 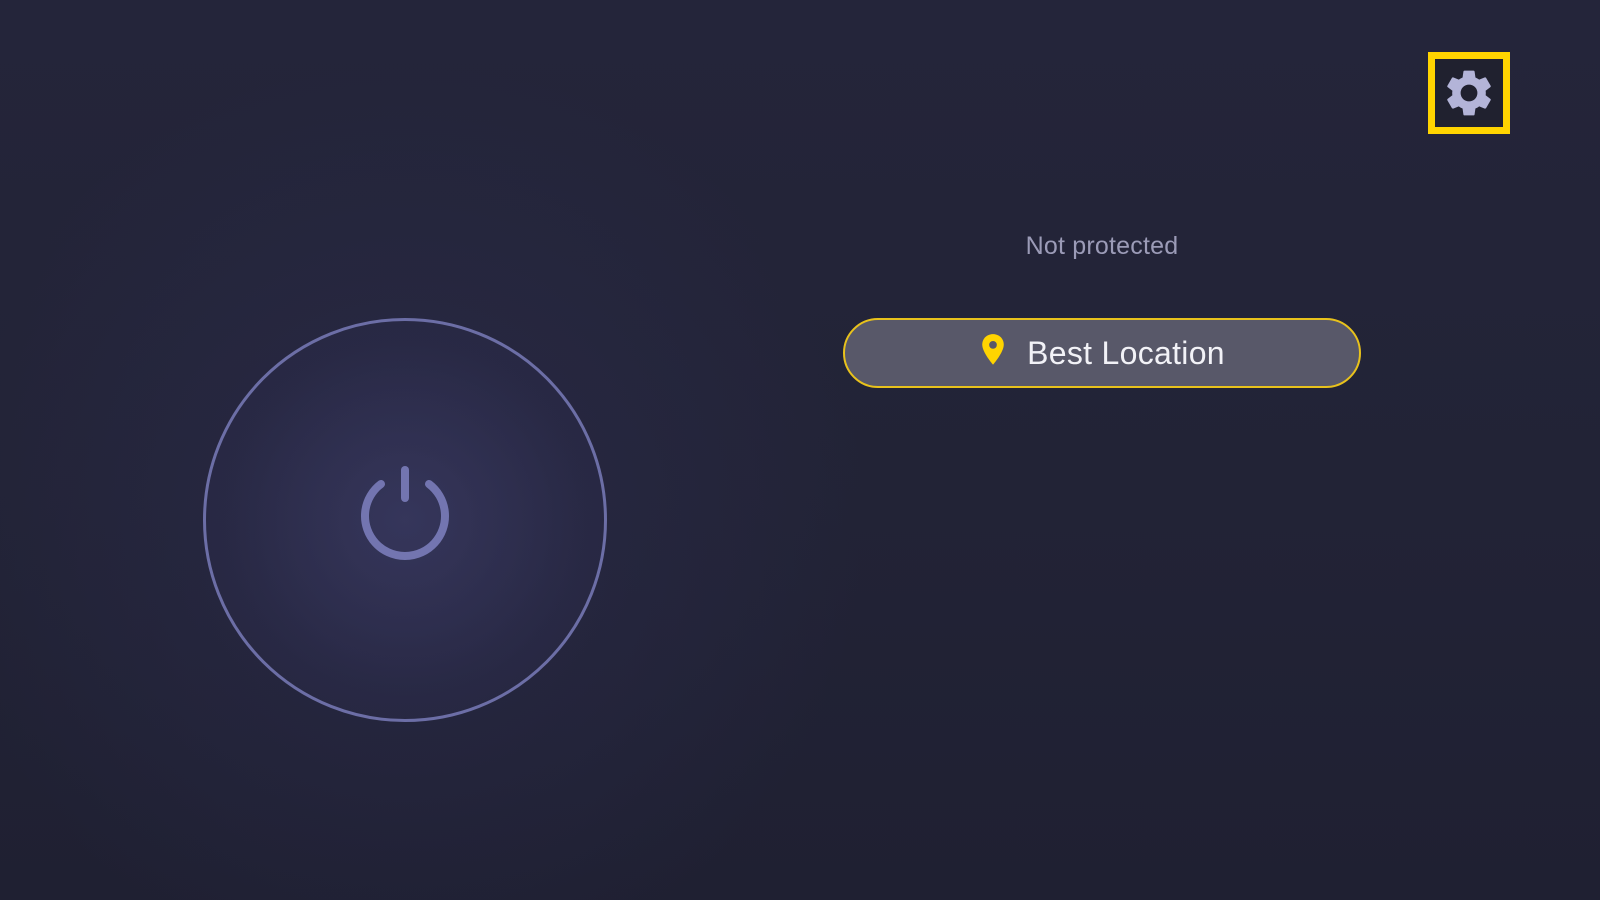 What do you see at coordinates (993, 349) in the screenshot?
I see `location-pin-icon` at bounding box center [993, 349].